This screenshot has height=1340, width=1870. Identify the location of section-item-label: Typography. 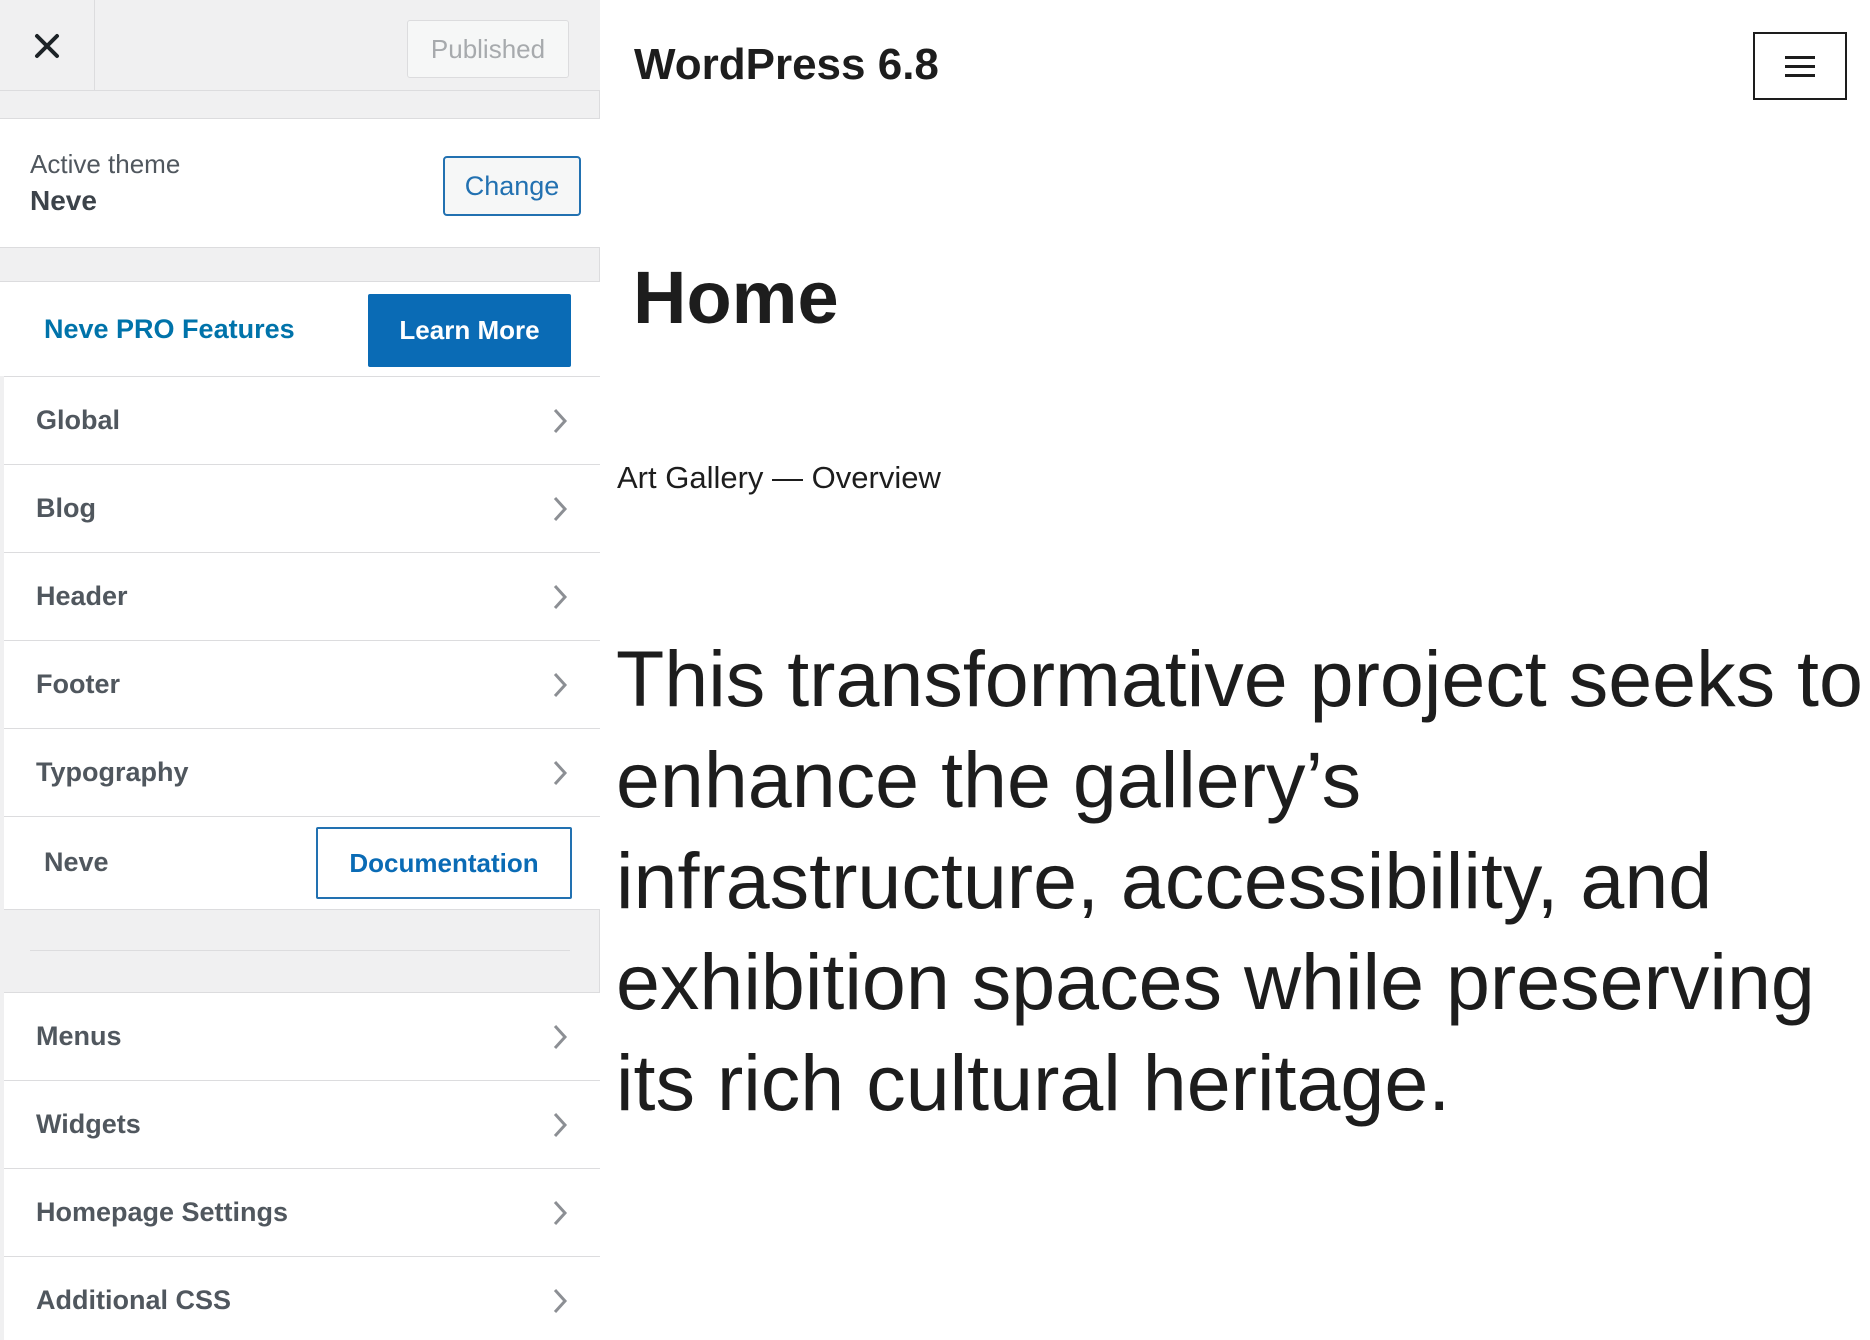
(112, 772).